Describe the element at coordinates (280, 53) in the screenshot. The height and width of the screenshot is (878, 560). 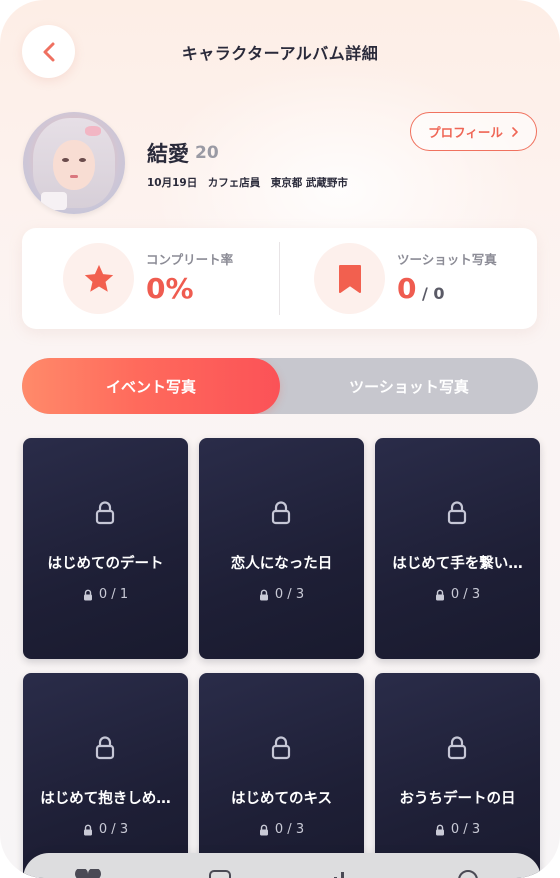
I see `page-title: キャラクターアルバム詳細` at that location.